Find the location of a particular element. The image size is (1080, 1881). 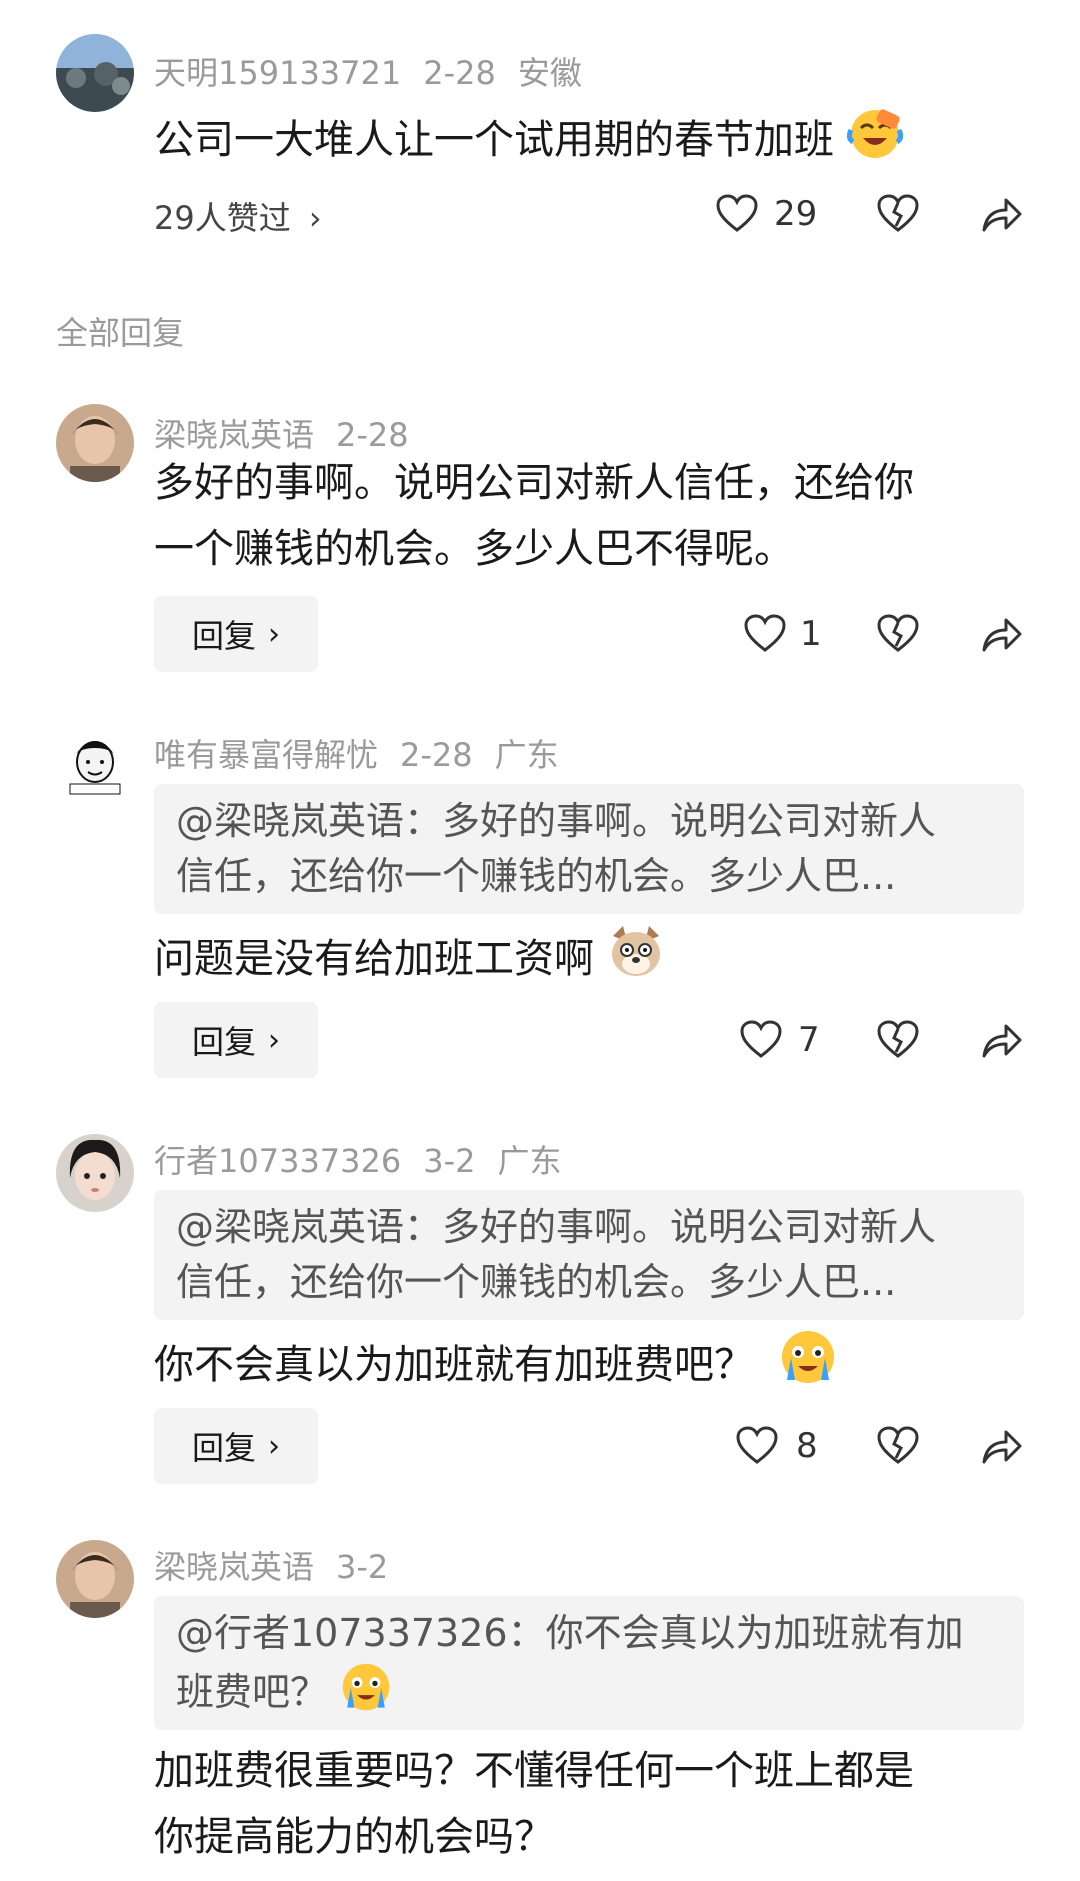

username: 唯有暴富得解忧 is located at coordinates (266, 755).